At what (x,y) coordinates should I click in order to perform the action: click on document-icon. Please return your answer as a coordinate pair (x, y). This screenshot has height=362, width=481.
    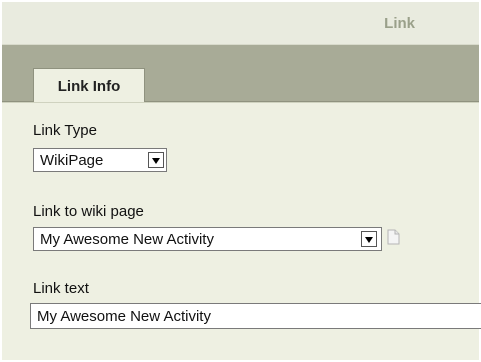
    Looking at the image, I should click on (393, 237).